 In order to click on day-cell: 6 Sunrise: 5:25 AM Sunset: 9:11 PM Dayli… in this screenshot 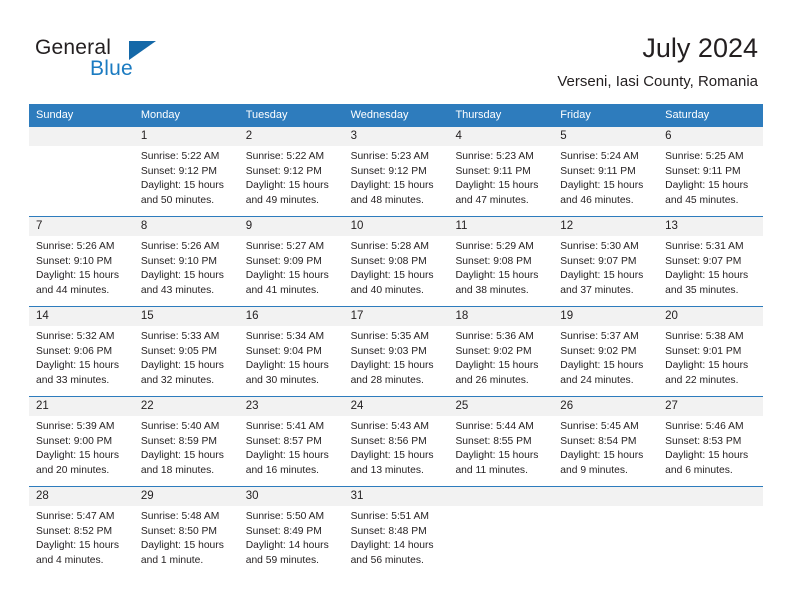, I will do `click(711, 171)`.